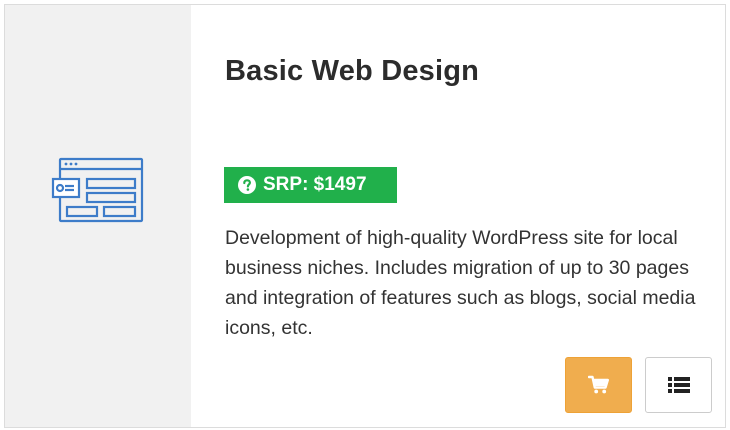 The width and height of the screenshot is (730, 430). I want to click on shopping-cart-icon, so click(598, 384).